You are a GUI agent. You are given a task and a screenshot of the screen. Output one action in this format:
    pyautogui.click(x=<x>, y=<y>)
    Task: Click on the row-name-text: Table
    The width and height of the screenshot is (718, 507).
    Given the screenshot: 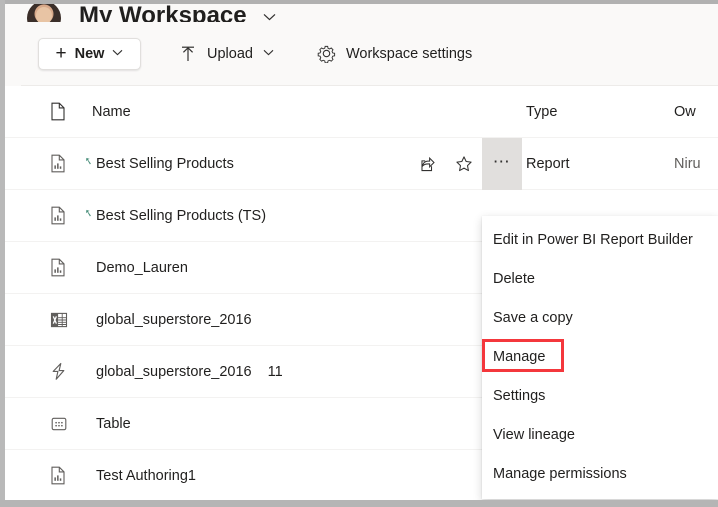 What is the action you would take?
    pyautogui.click(x=113, y=423)
    